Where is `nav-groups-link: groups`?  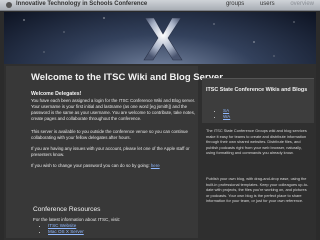 nav-groups-link: groups is located at coordinates (235, 4).